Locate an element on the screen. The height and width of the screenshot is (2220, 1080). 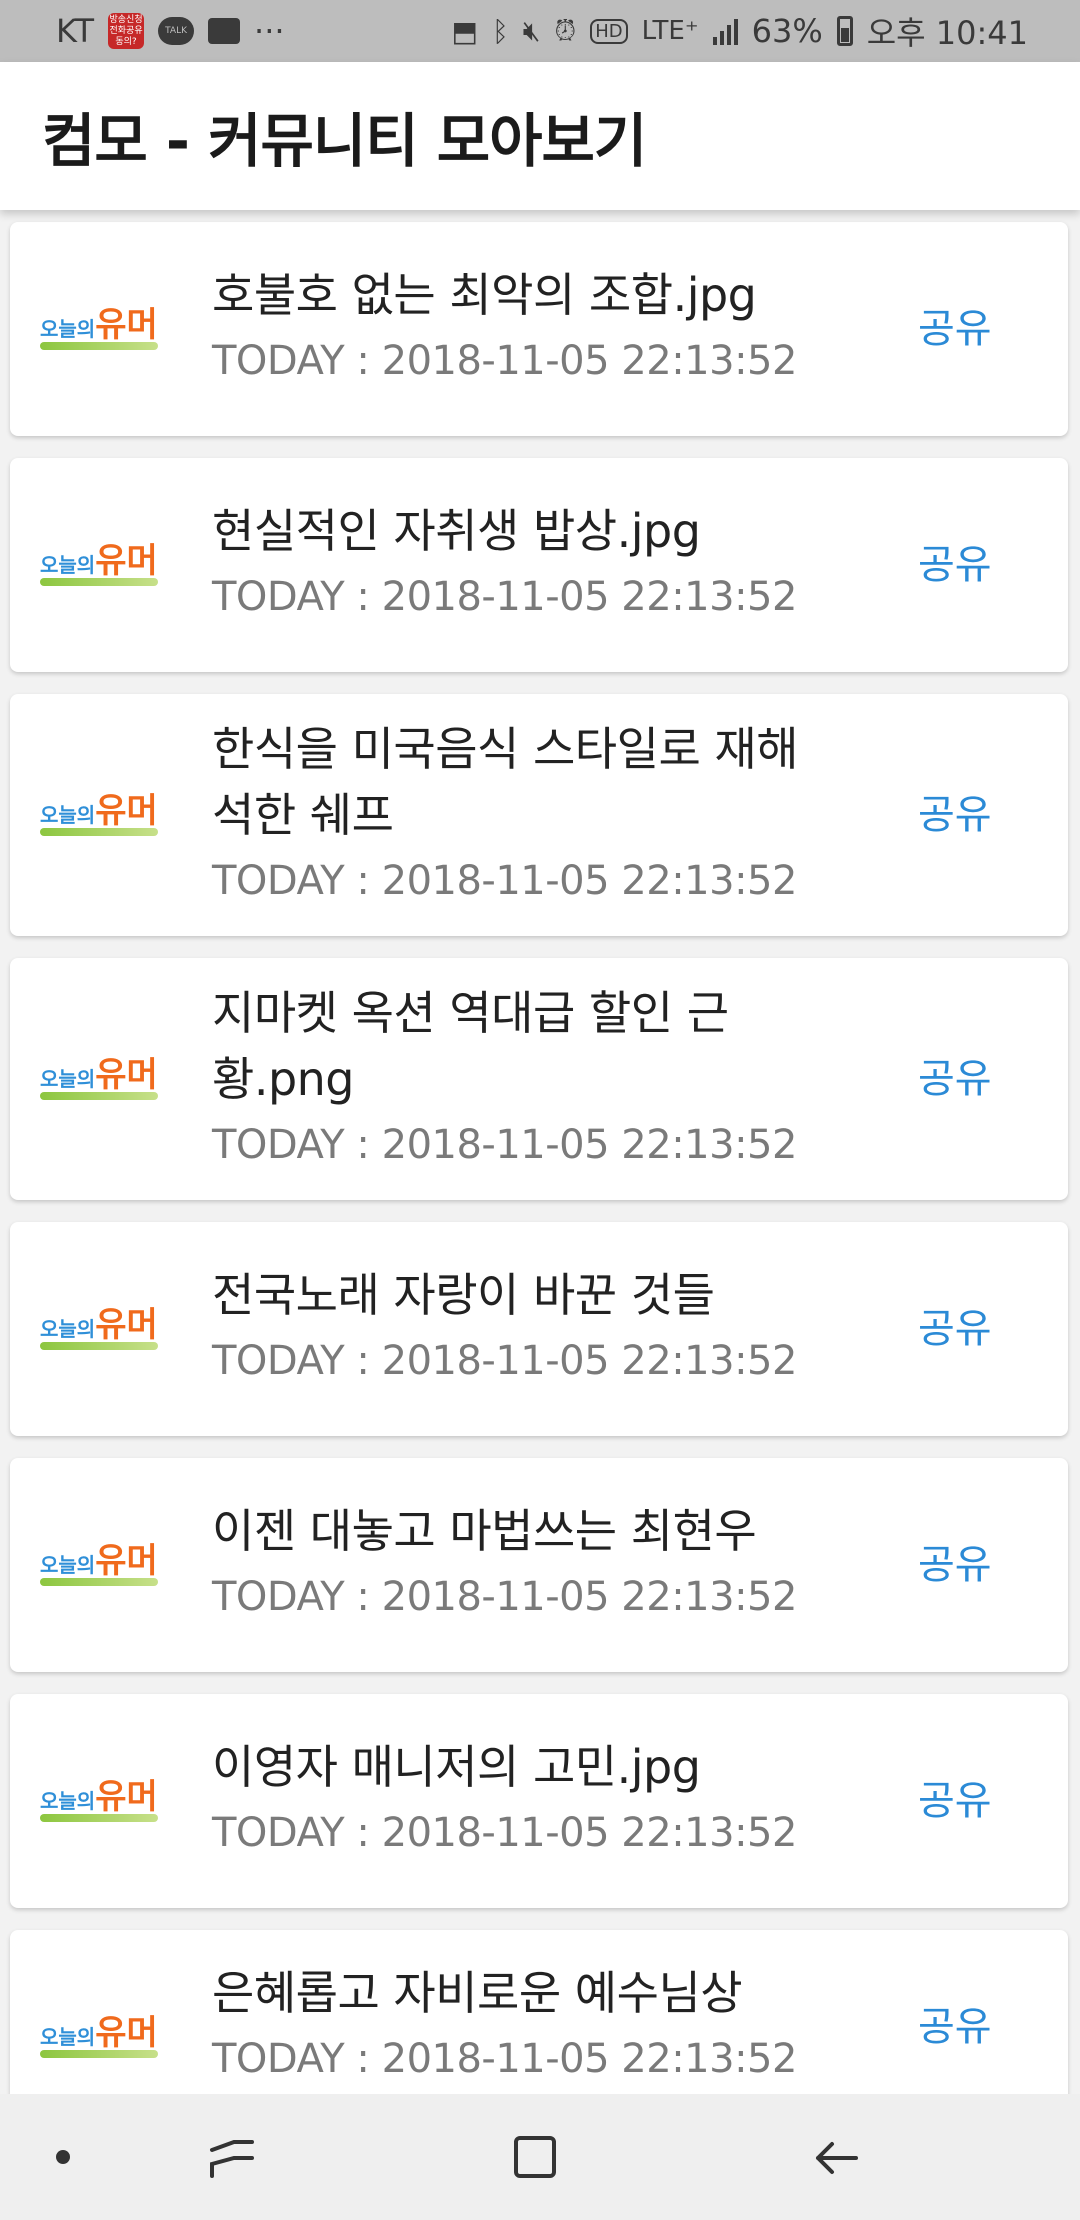
post-title: 이젠 대놓고 마법쓰는 최현우 is located at coordinates (522, 1531).